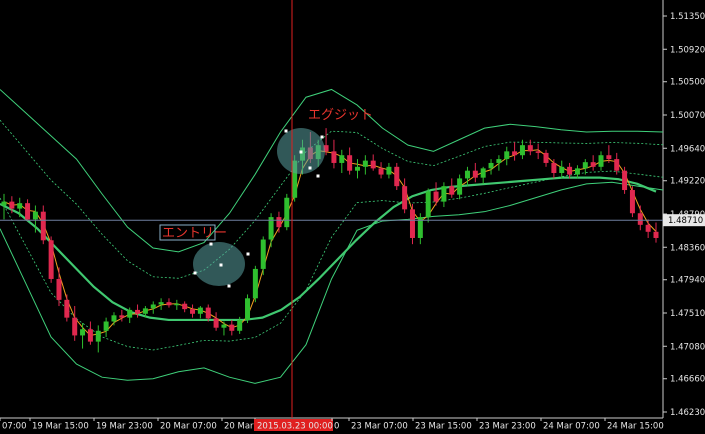  I want to click on time-tick-label: 23 Mar 15:00, so click(443, 427).